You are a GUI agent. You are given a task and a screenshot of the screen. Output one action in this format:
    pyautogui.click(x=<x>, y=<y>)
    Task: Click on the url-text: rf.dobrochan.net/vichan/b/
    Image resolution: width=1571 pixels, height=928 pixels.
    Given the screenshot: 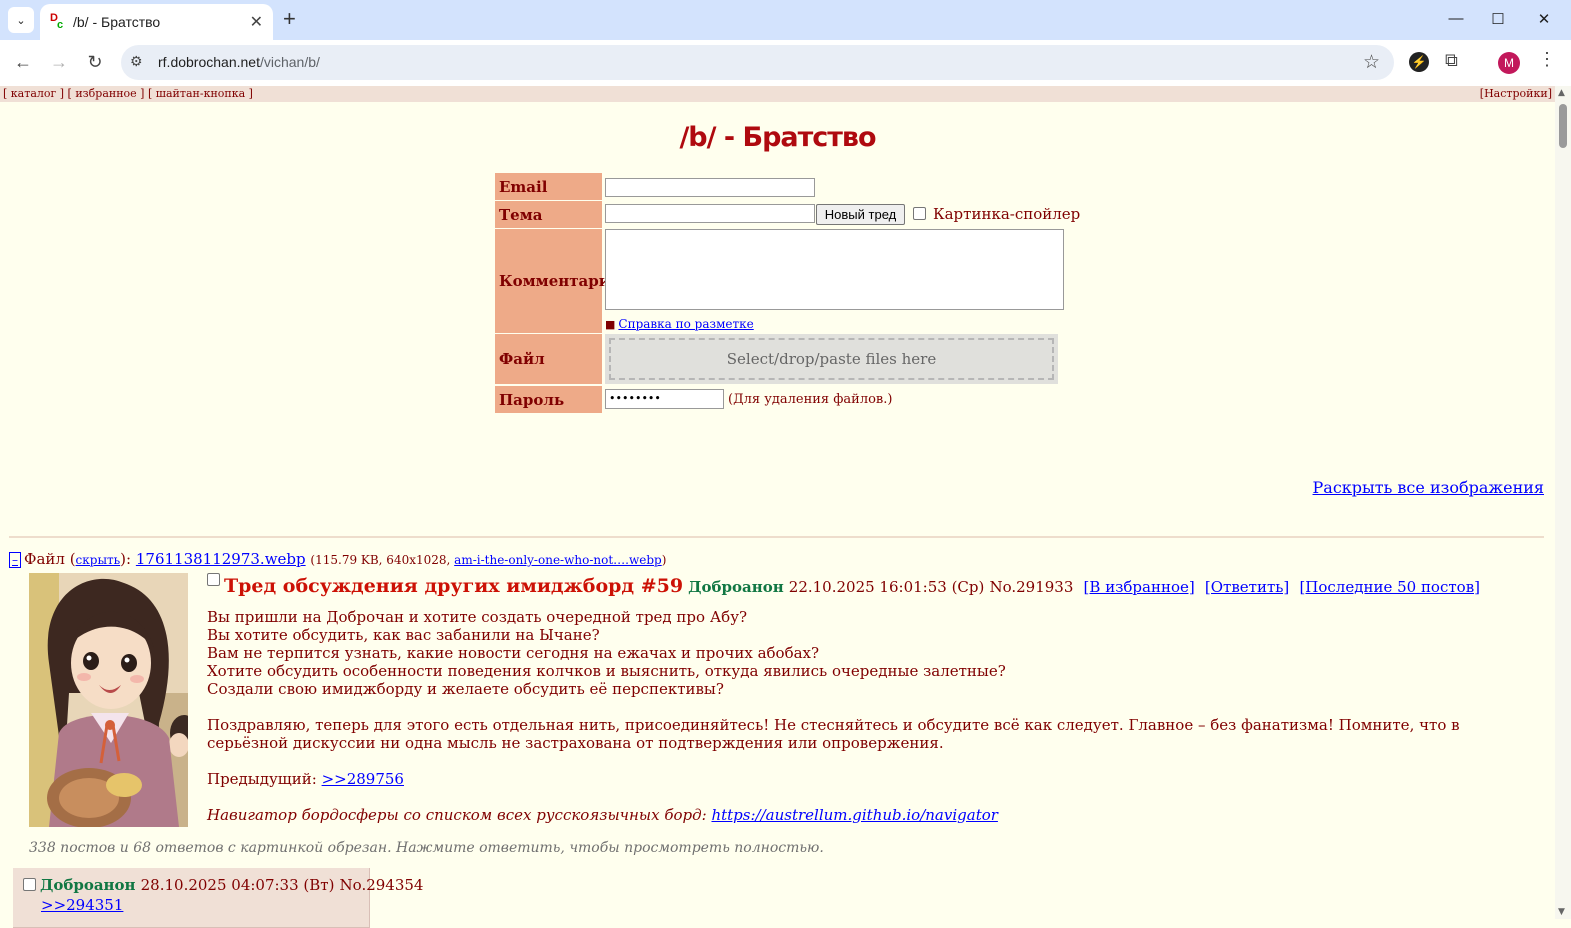 What is the action you would take?
    pyautogui.click(x=239, y=62)
    